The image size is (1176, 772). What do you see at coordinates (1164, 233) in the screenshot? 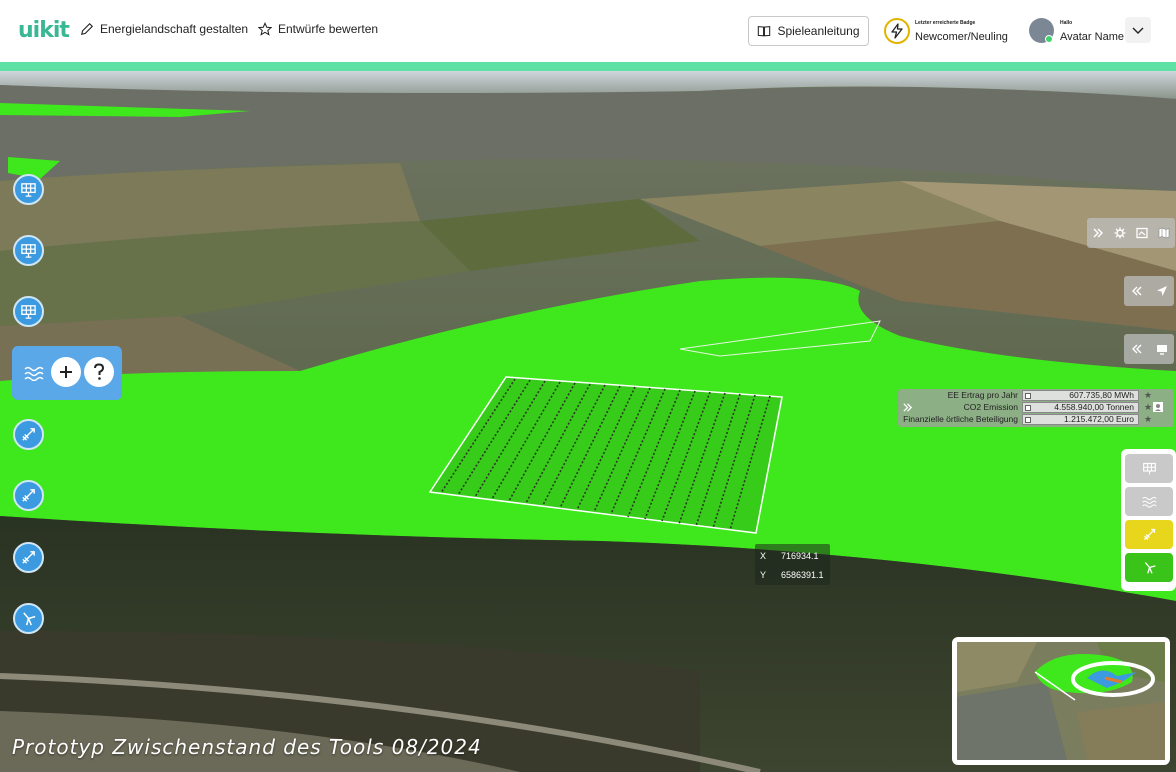
I see `map-icon` at bounding box center [1164, 233].